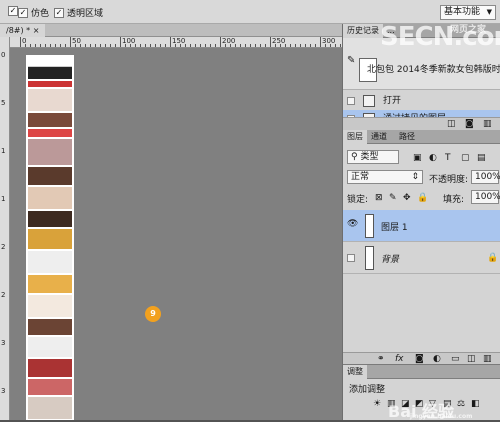 Image resolution: width=500 pixels, height=422 pixels. Describe the element at coordinates (451, 124) in the screenshot. I see `snapshot-icon: ◫` at that location.